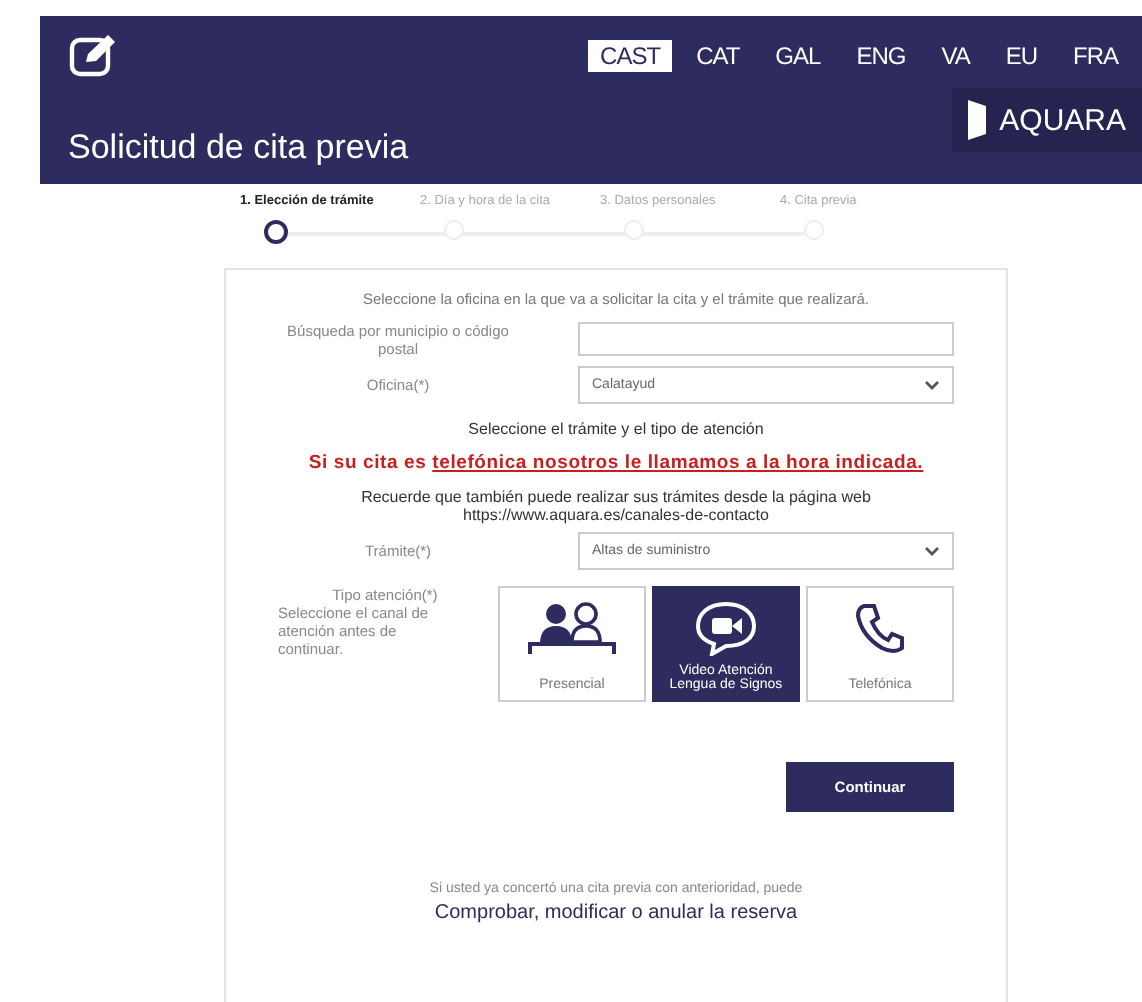 This screenshot has width=1142, height=1002. Describe the element at coordinates (977, 120) in the screenshot. I see `drop-logo-icon` at that location.